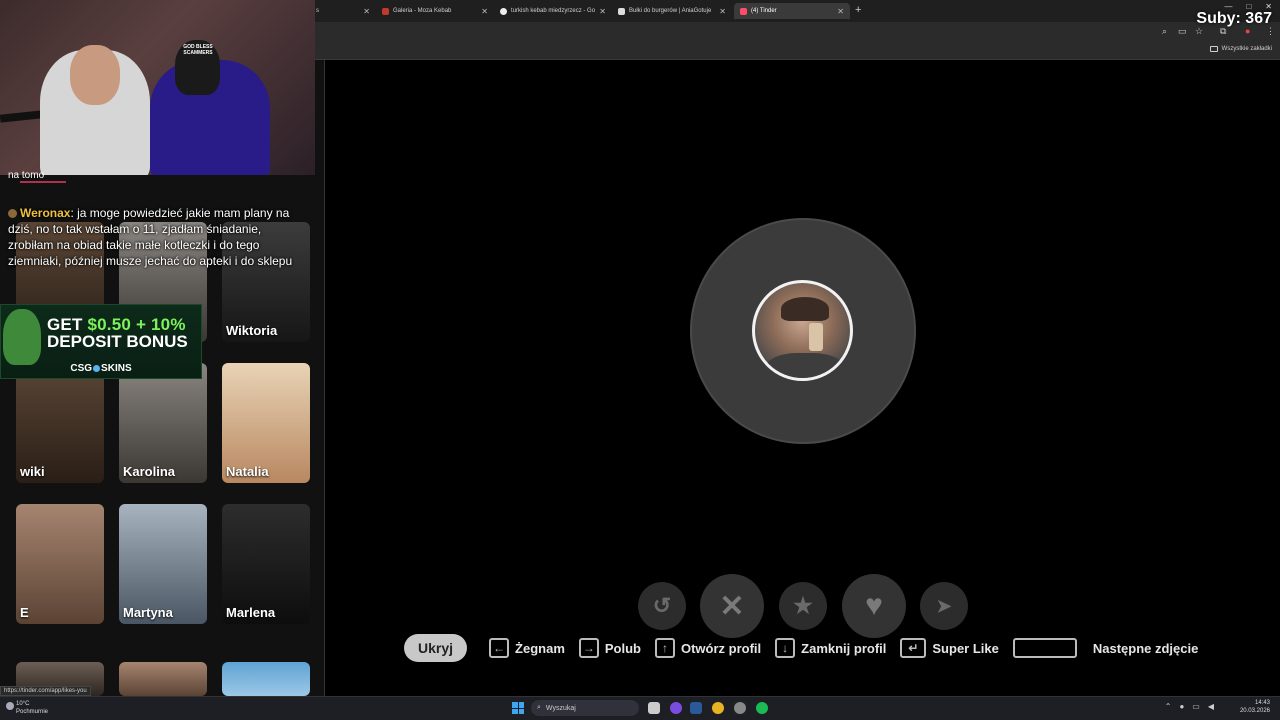 The height and width of the screenshot is (720, 1280). What do you see at coordinates (560, 708) in the screenshot?
I see `search-placeholder: Wyszukaj` at bounding box center [560, 708].